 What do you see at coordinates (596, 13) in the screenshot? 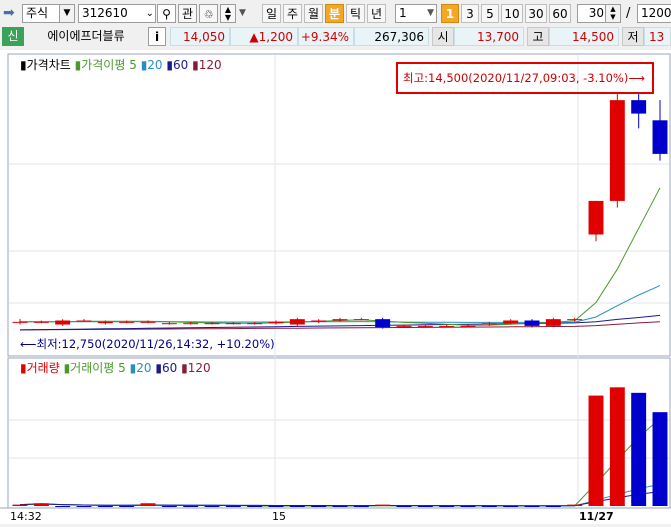
I see `count-input-value: 30` at bounding box center [596, 13].